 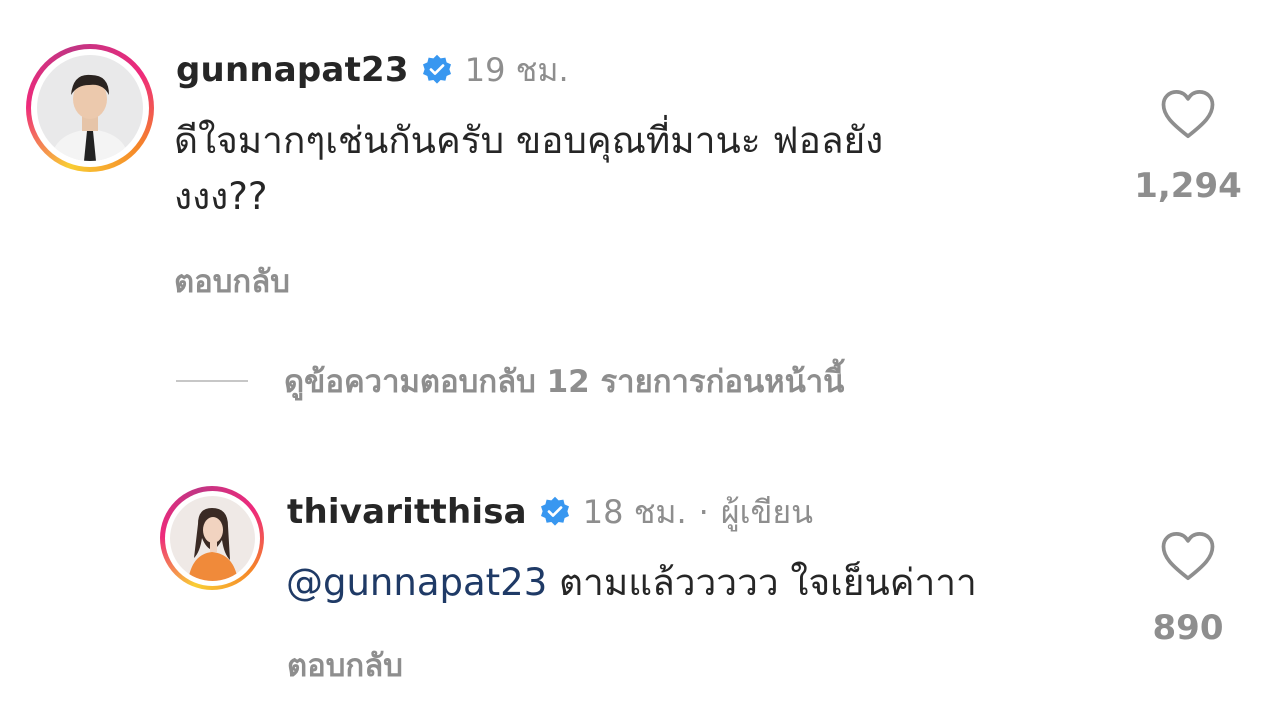 I want to click on comment-like-column: 1,294, so click(x=1188, y=147).